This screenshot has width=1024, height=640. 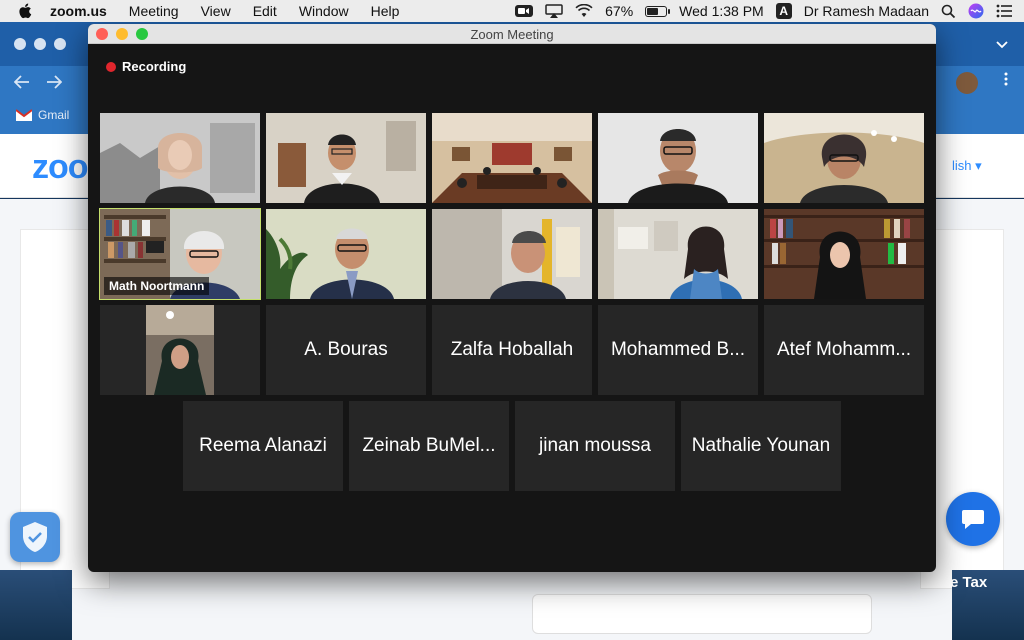 What do you see at coordinates (154, 11) in the screenshot?
I see `menu-meeting: Meeting` at bounding box center [154, 11].